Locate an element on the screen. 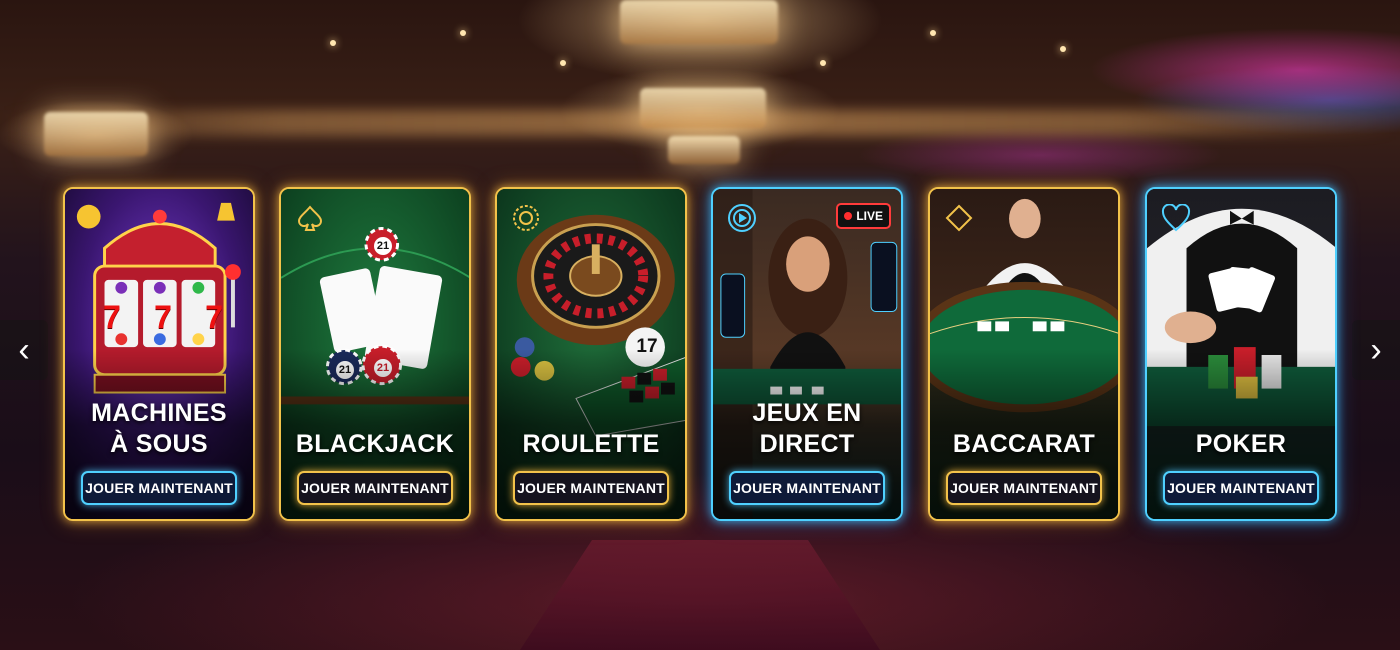  carpet-aisle is located at coordinates (700, 595).